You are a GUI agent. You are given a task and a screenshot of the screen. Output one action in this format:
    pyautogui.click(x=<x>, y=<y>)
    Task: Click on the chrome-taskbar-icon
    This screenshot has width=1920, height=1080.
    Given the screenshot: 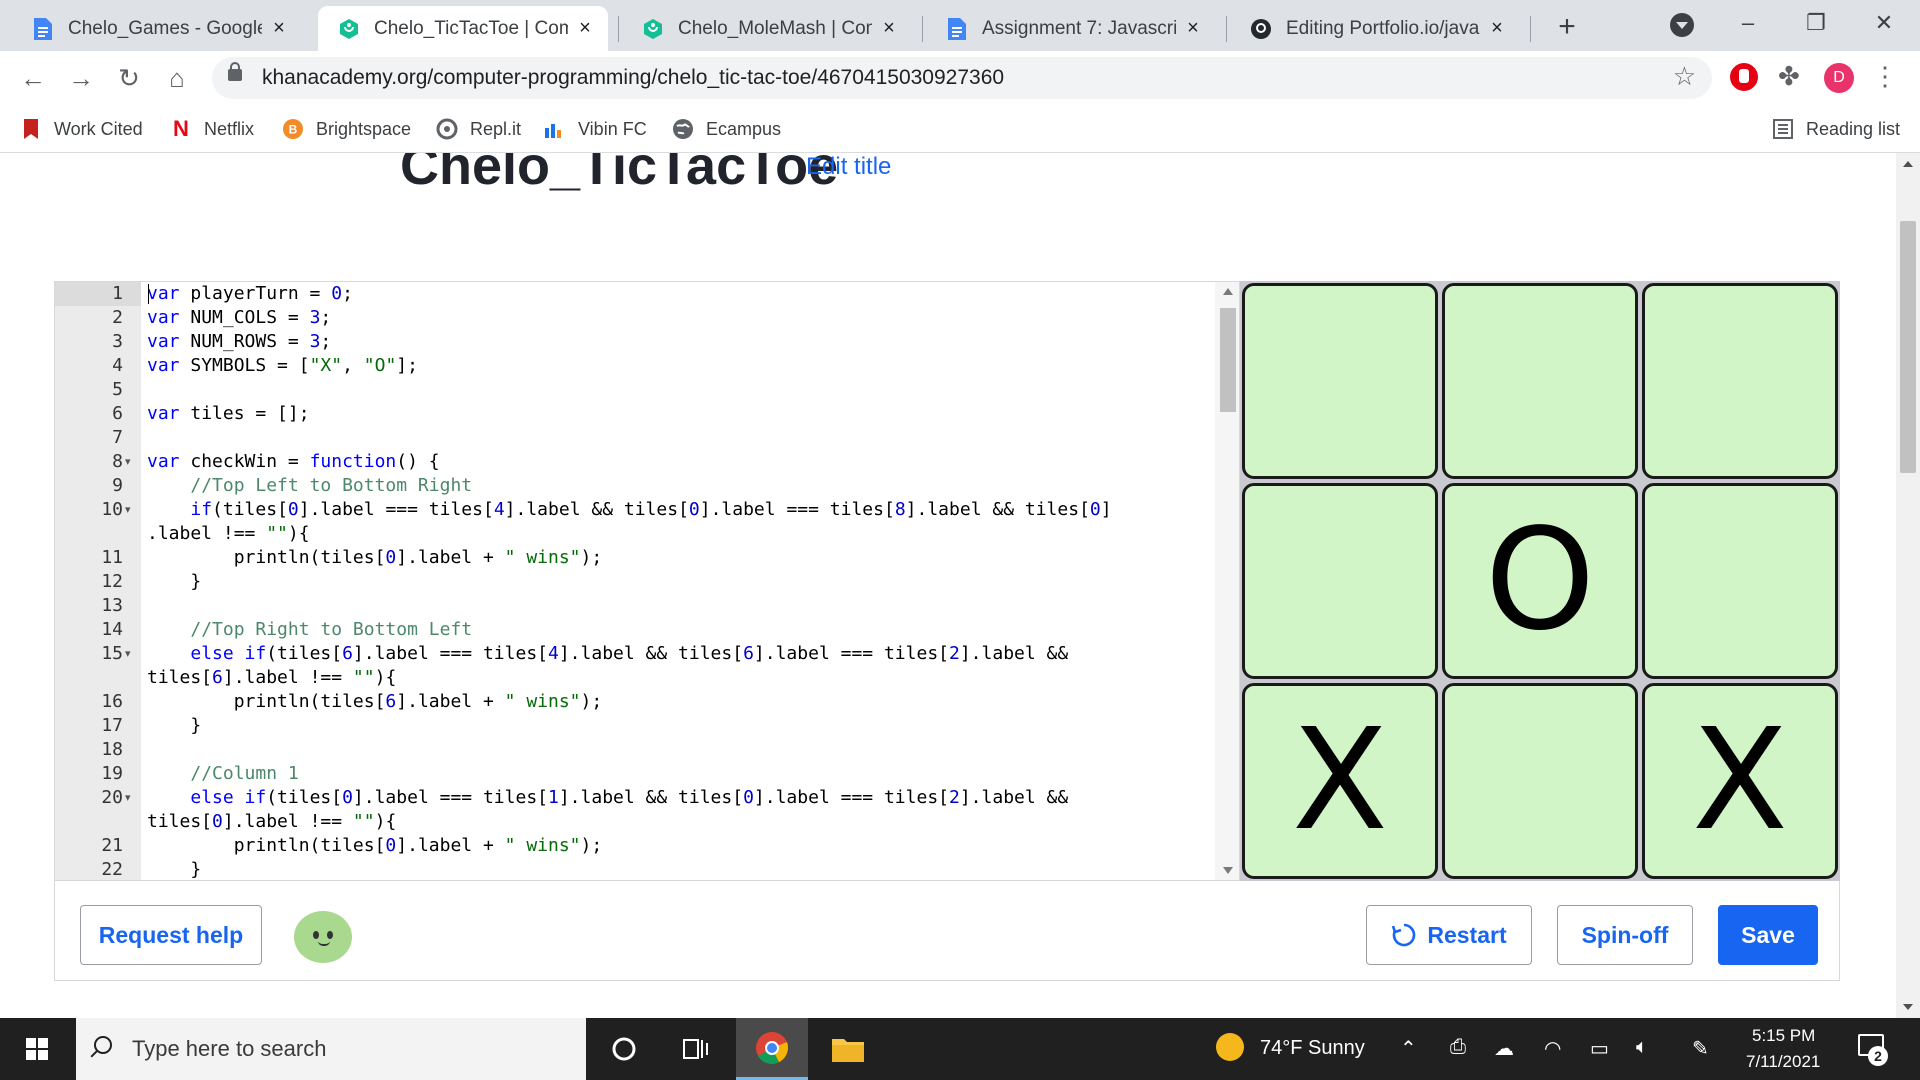 What is the action you would take?
    pyautogui.click(x=772, y=1049)
    